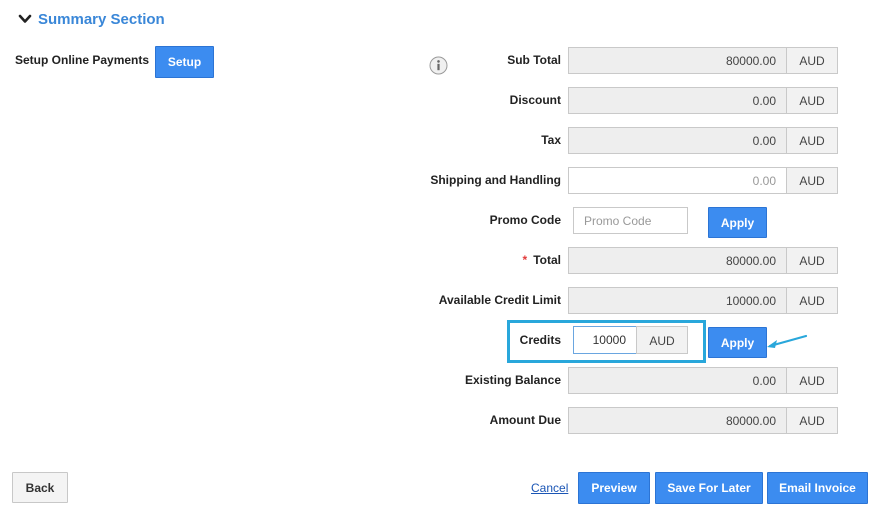 The height and width of the screenshot is (517, 883). Describe the element at coordinates (40, 487) in the screenshot. I see `back-button: Back` at that location.